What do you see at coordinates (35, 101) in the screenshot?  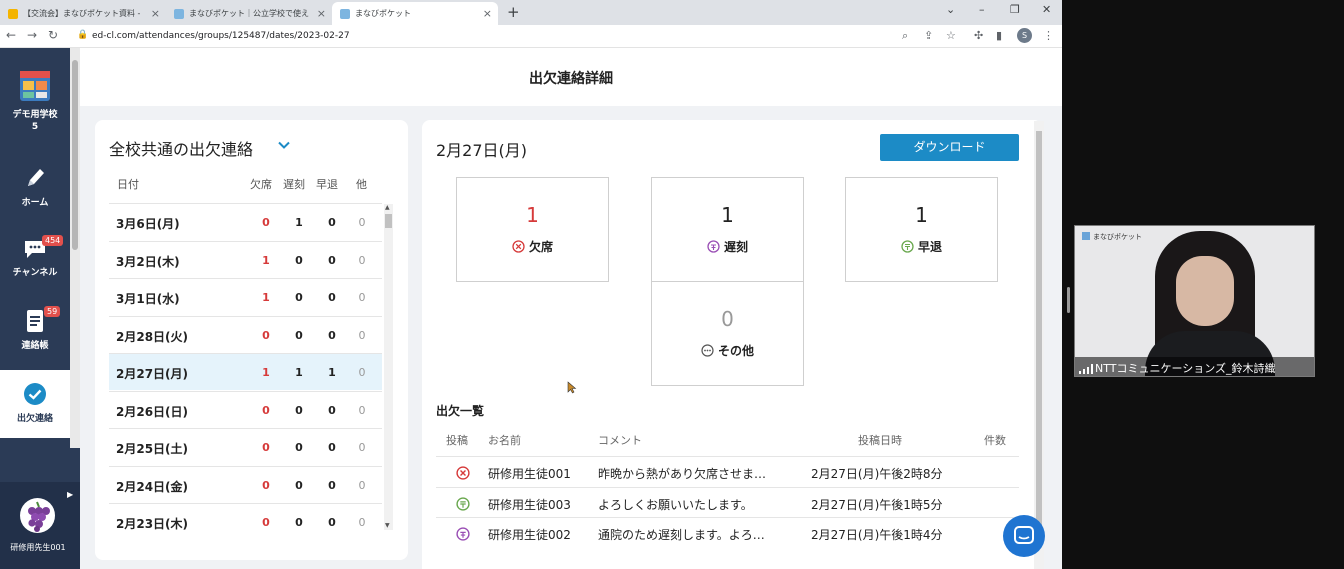 I see `school-switcher: デモ用学校5` at bounding box center [35, 101].